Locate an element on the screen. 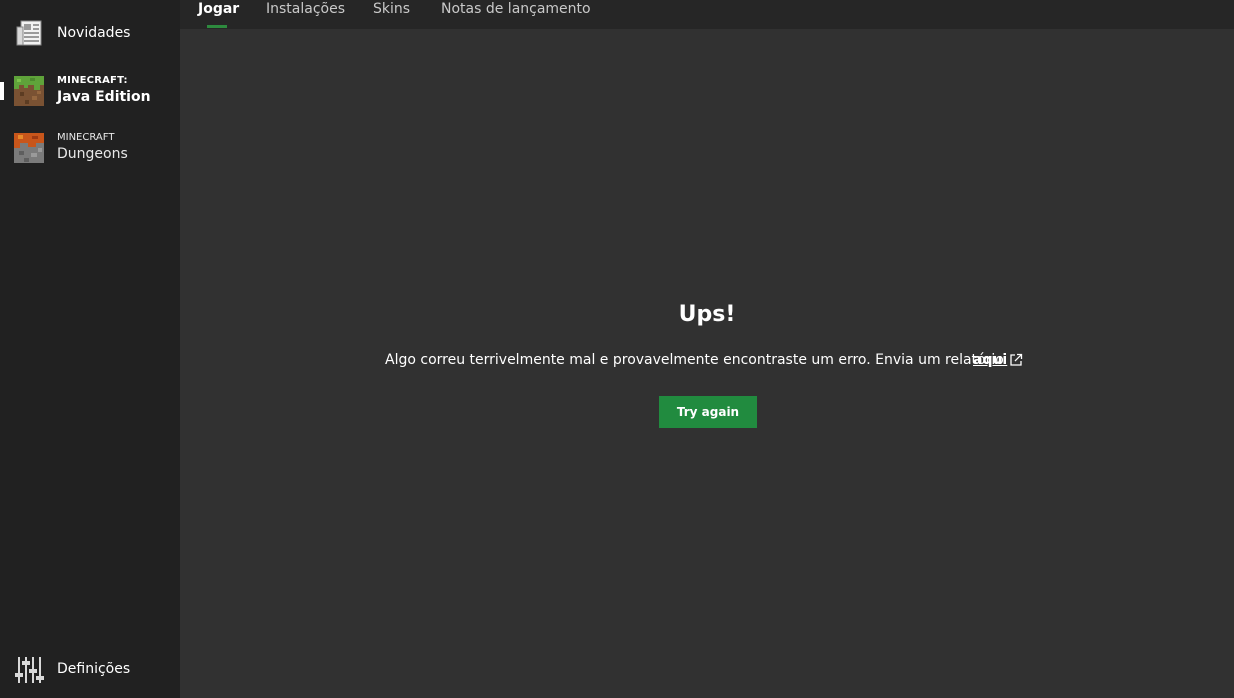 The image size is (1234, 698). java-edition-title: Java Edition is located at coordinates (104, 97).